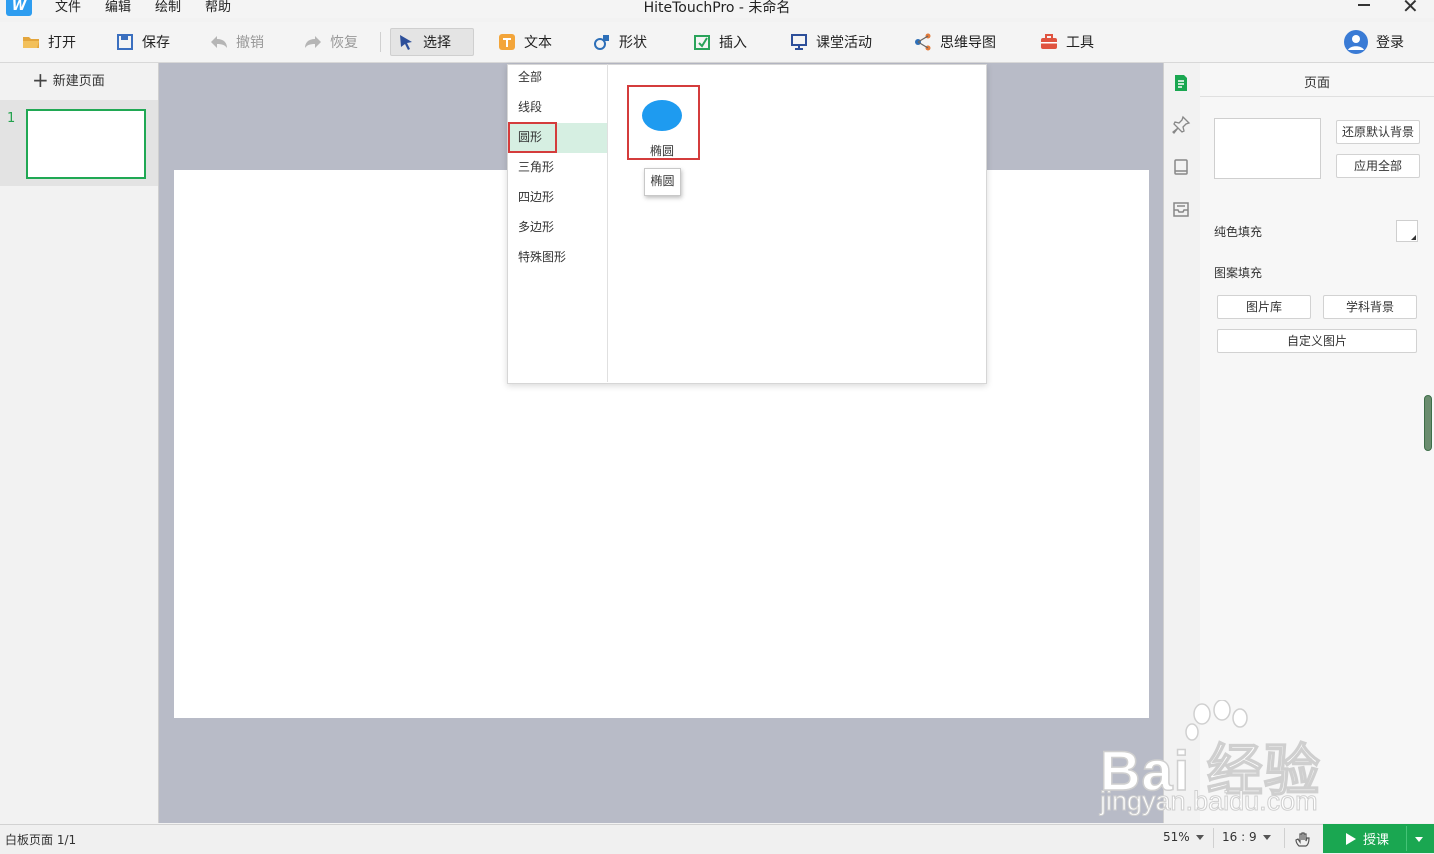 The image size is (1434, 854). Describe the element at coordinates (380, 42) in the screenshot. I see `toolbar-divider` at that location.